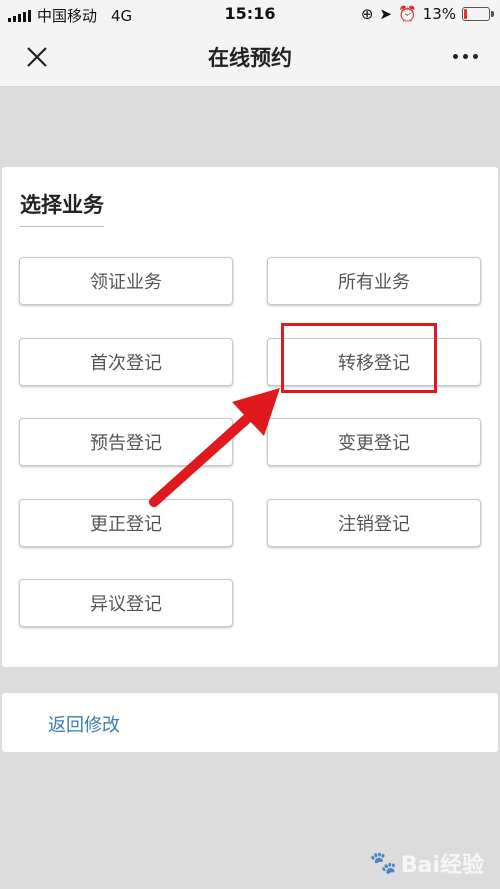  What do you see at coordinates (442, 865) in the screenshot?
I see `watermark-text: Bai经验` at bounding box center [442, 865].